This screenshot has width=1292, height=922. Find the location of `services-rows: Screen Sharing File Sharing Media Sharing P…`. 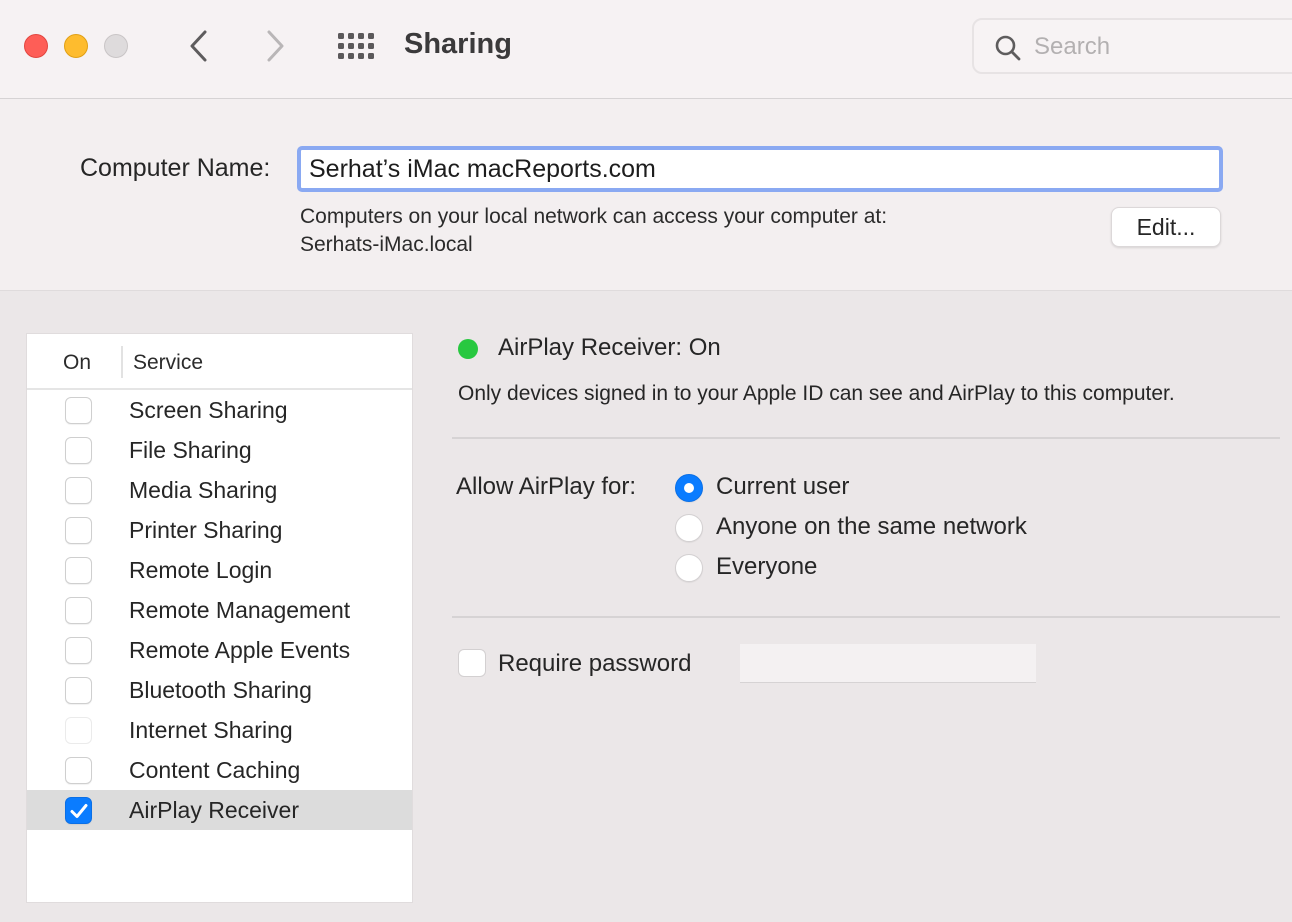

services-rows: Screen Sharing File Sharing Media Sharing P… is located at coordinates (219, 610).